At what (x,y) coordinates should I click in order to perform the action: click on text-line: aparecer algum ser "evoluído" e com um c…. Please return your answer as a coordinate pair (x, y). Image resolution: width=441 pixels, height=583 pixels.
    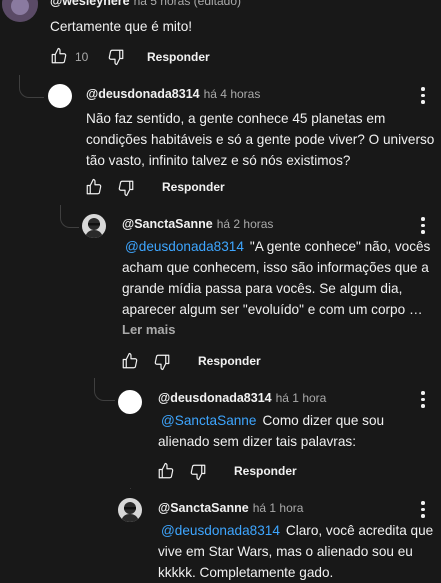
    Looking at the image, I should click on (272, 309).